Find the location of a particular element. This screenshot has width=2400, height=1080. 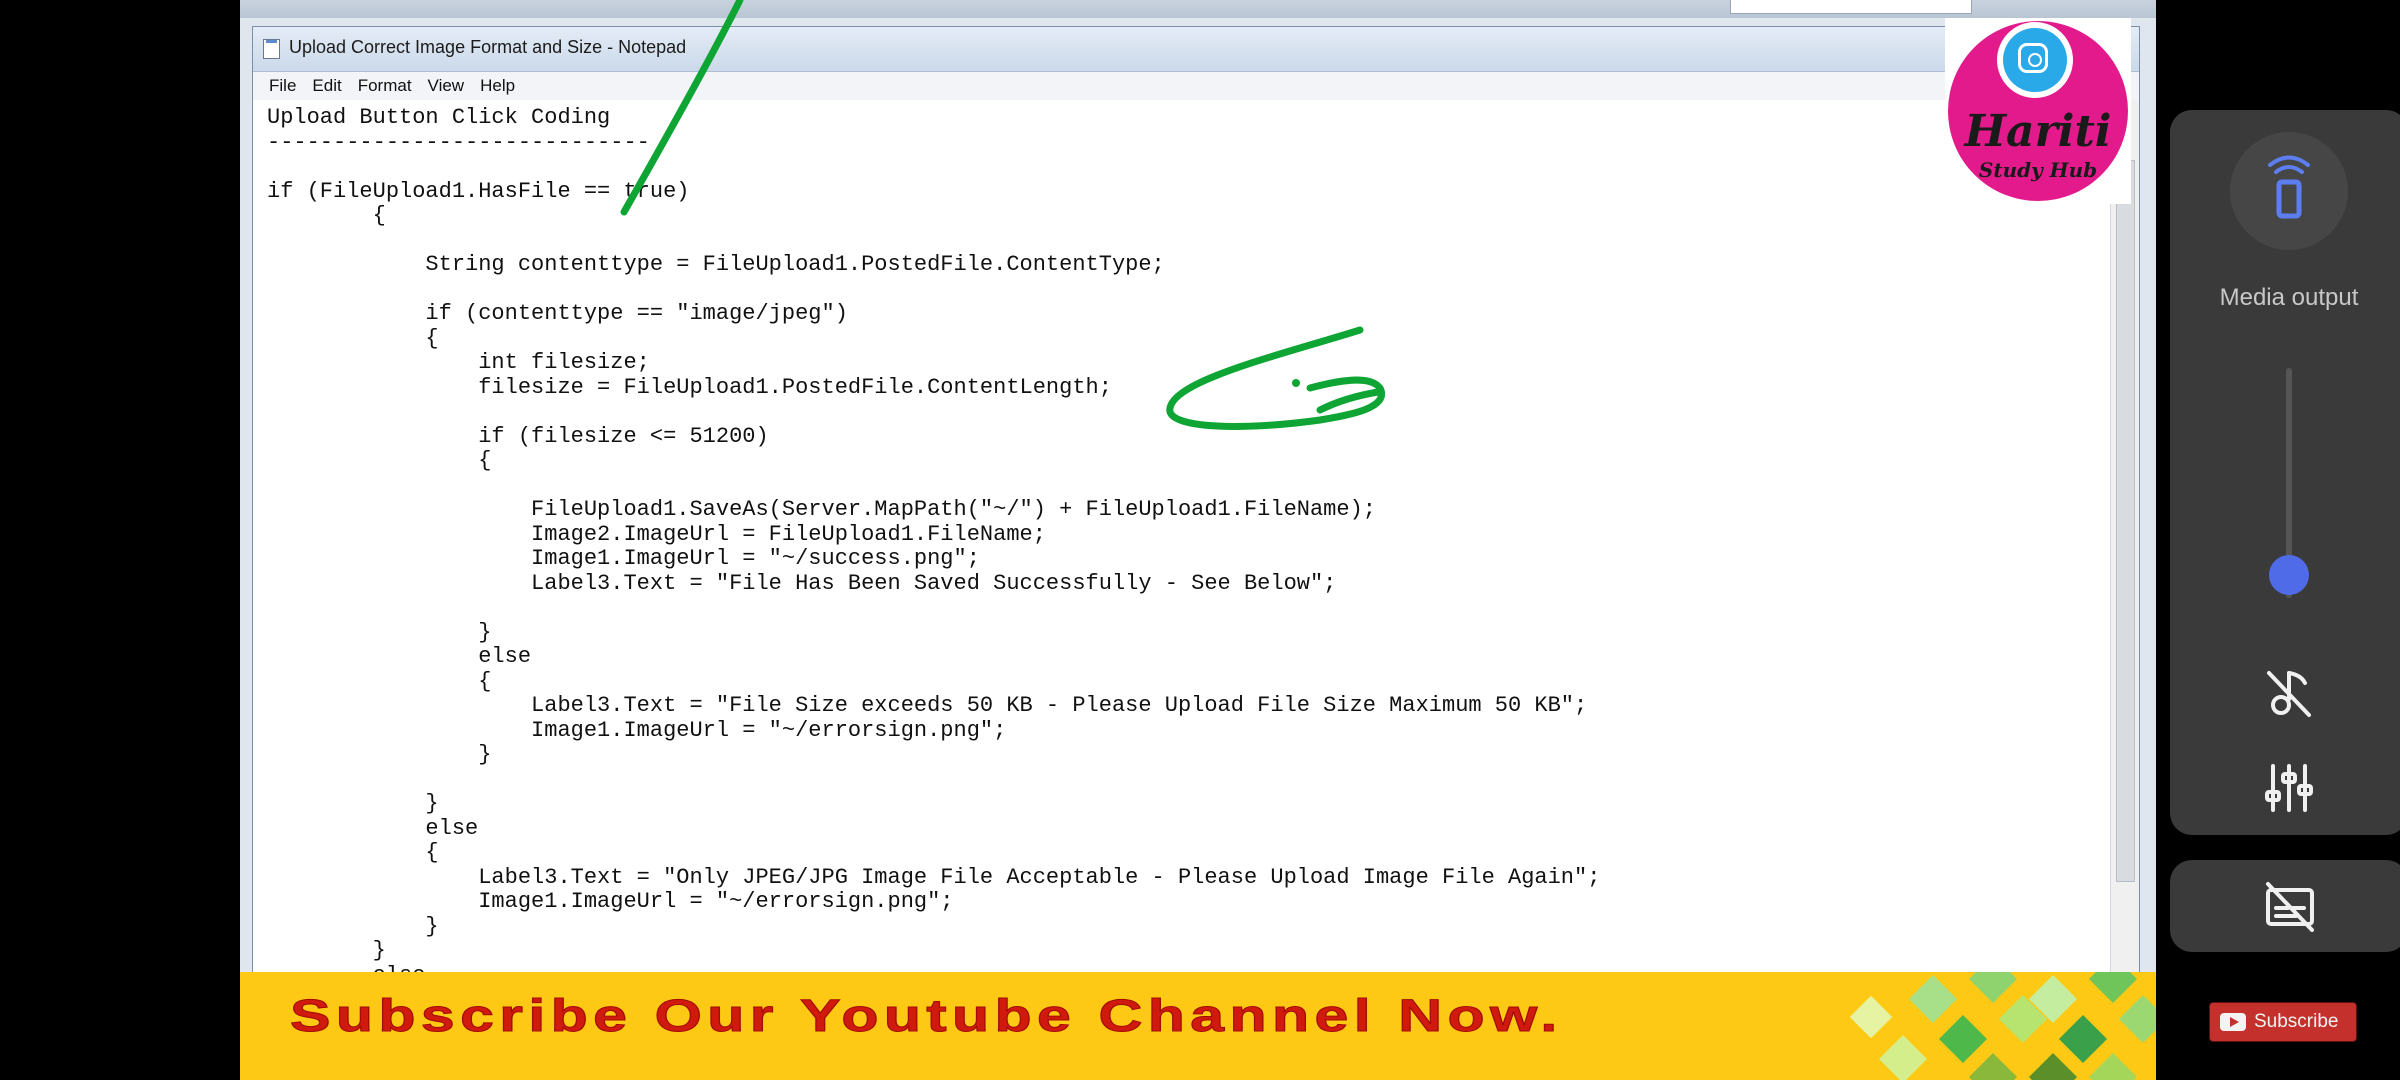

visual-studio-titlebar is located at coordinates (1198, 9).